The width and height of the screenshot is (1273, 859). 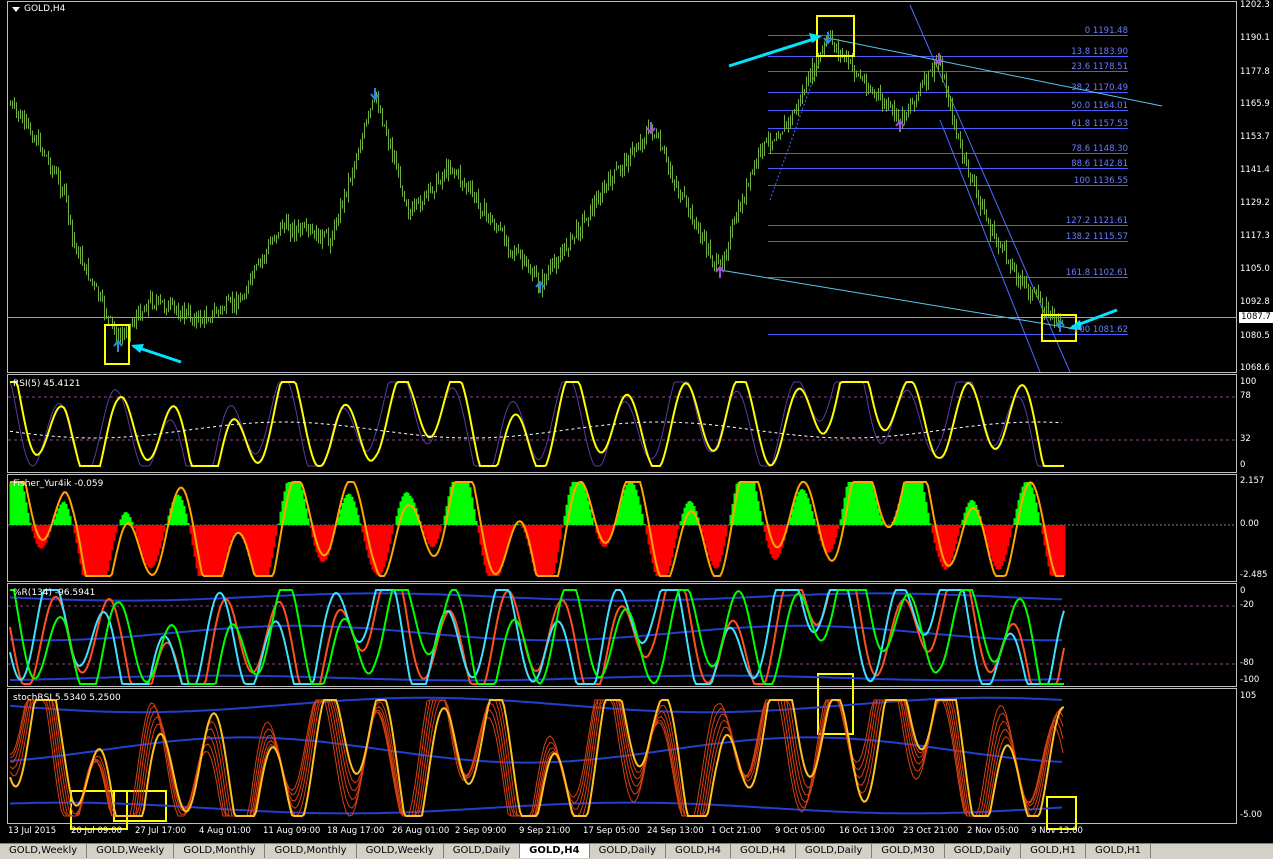 I want to click on fib-level-label: 138.2 1115.57, so click(x=1096, y=236).